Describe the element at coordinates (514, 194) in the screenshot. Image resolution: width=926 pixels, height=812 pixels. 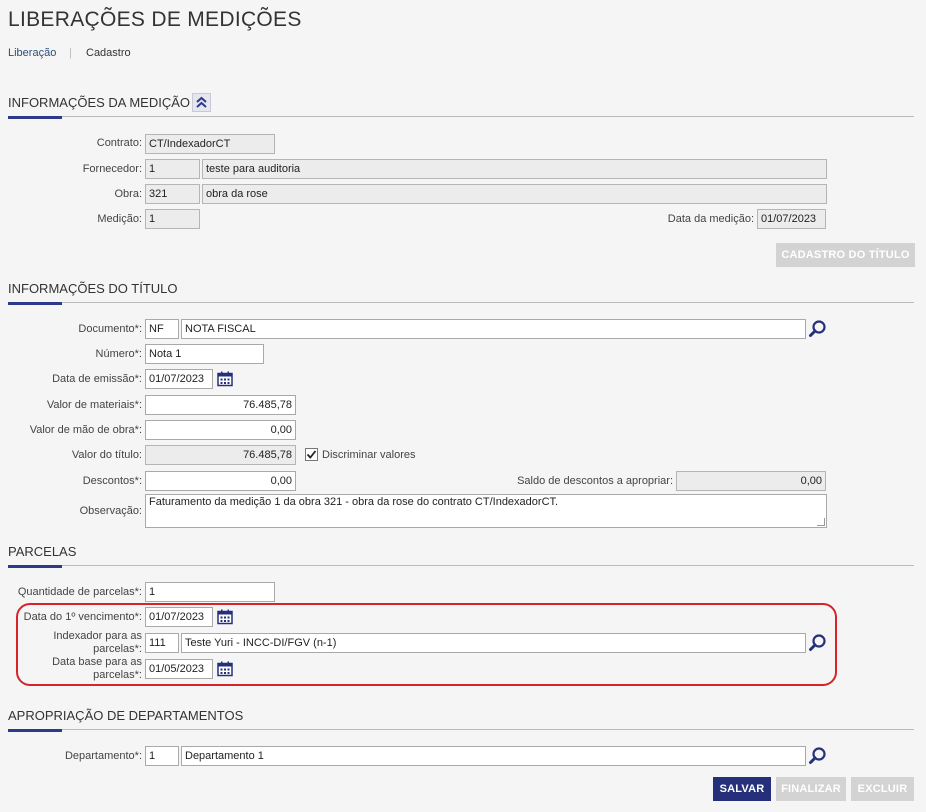
I see `obra-name-field: obra da rose` at that location.